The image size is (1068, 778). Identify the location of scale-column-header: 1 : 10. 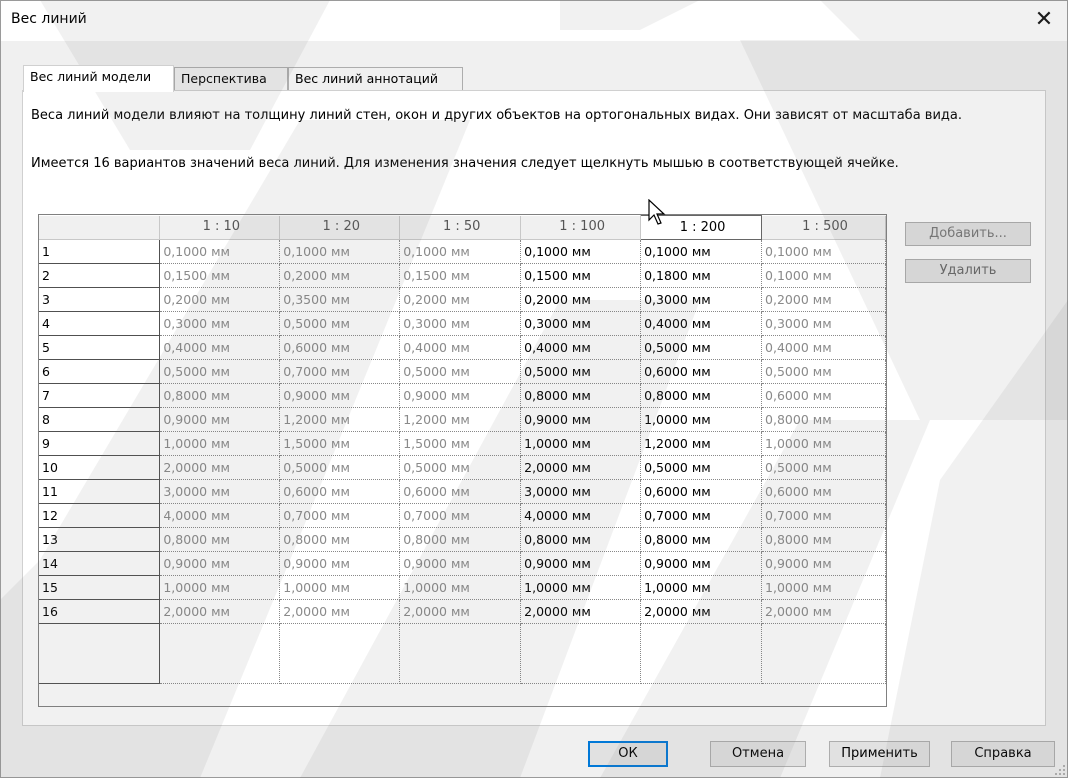
(220, 227).